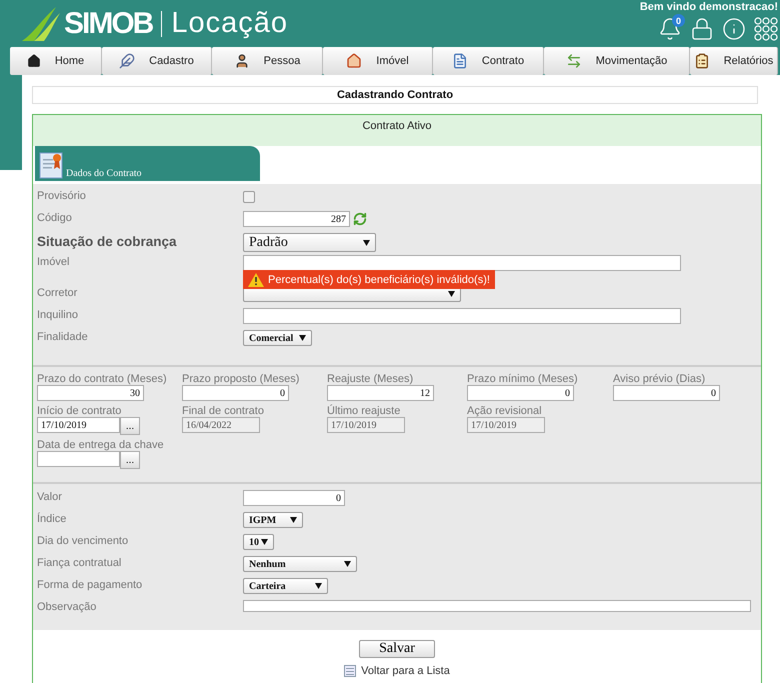 The width and height of the screenshot is (780, 683). Describe the element at coordinates (397, 130) in the screenshot. I see `status-bar: Contrato Ativo` at that location.